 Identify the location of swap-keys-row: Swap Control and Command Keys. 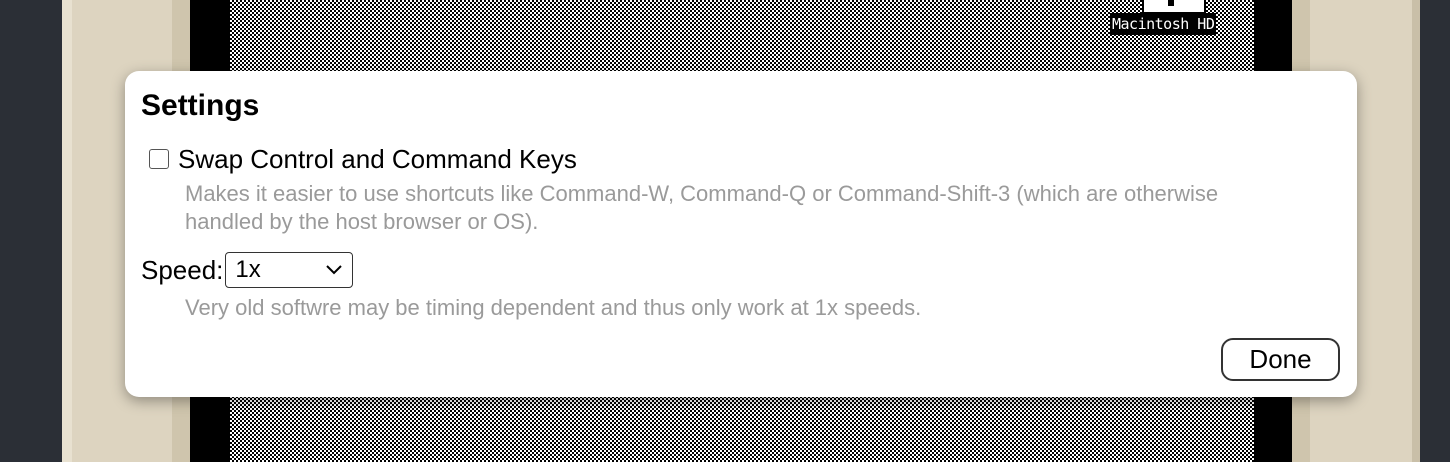
(363, 159).